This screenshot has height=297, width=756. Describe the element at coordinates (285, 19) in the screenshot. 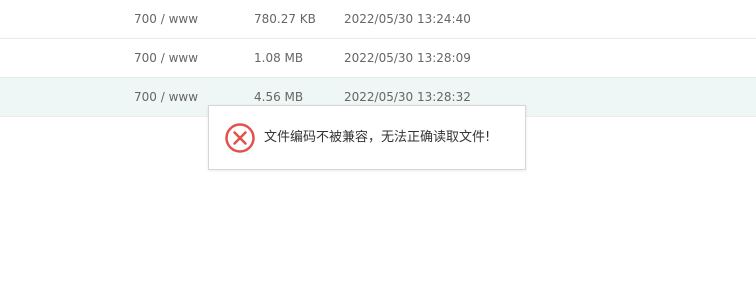

I see `size-cell: 780.27 KB` at that location.